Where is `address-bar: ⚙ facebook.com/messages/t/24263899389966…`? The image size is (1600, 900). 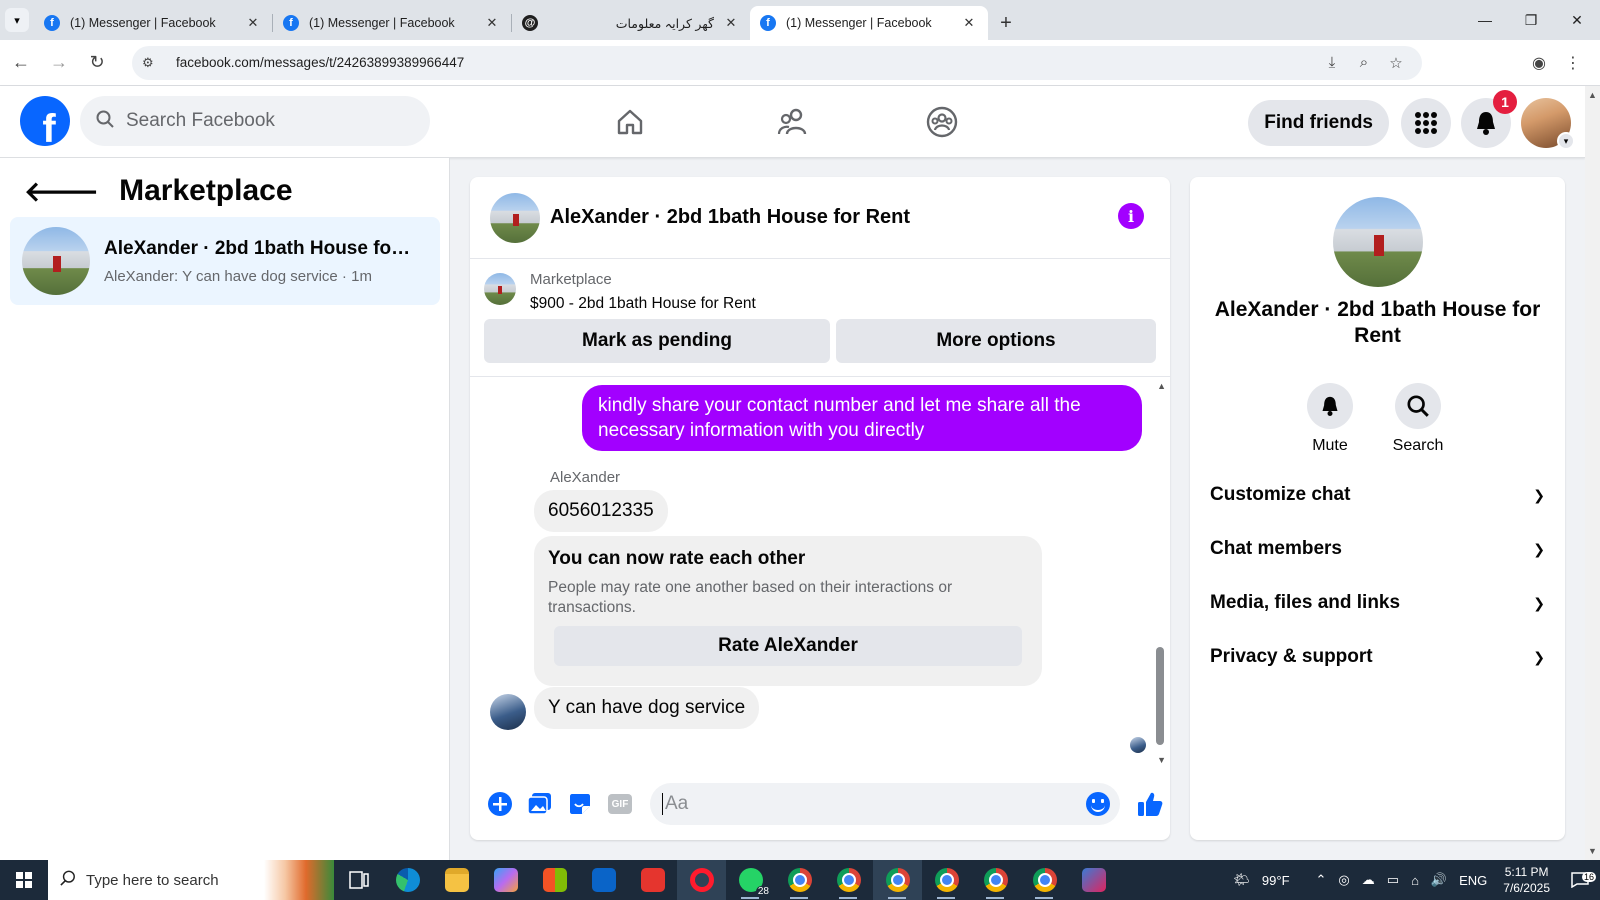 address-bar: ⚙ facebook.com/messages/t/24263899389966… is located at coordinates (777, 62).